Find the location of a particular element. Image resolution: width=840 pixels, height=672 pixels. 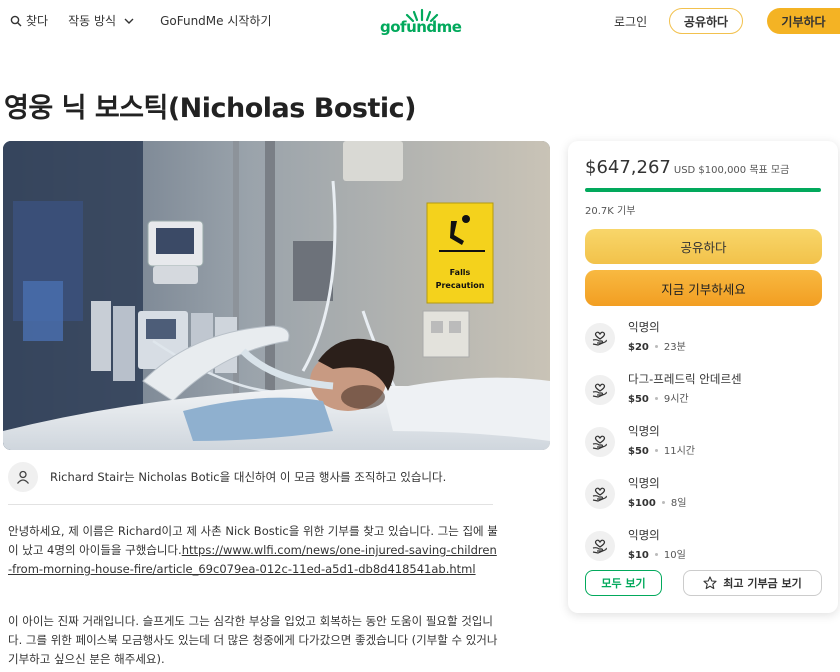

how-it-works-dropdown: 작동 방식 is located at coordinates (104, 20).